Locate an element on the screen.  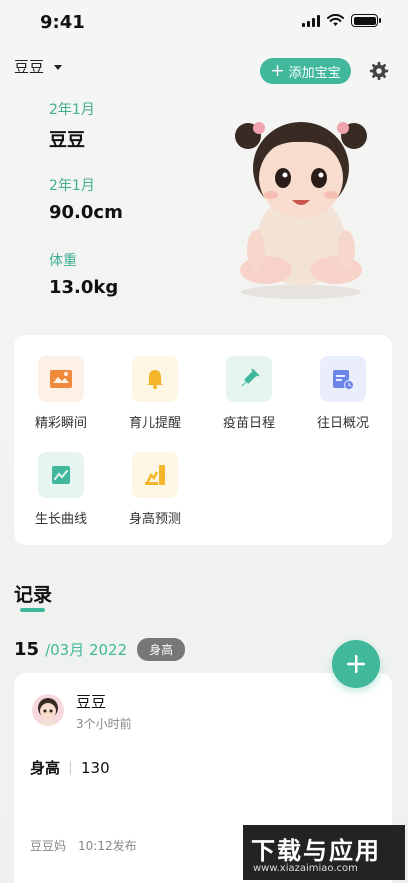
watermark-badge: 下载与应用 www.xiazaimiao.com is located at coordinates (324, 852).